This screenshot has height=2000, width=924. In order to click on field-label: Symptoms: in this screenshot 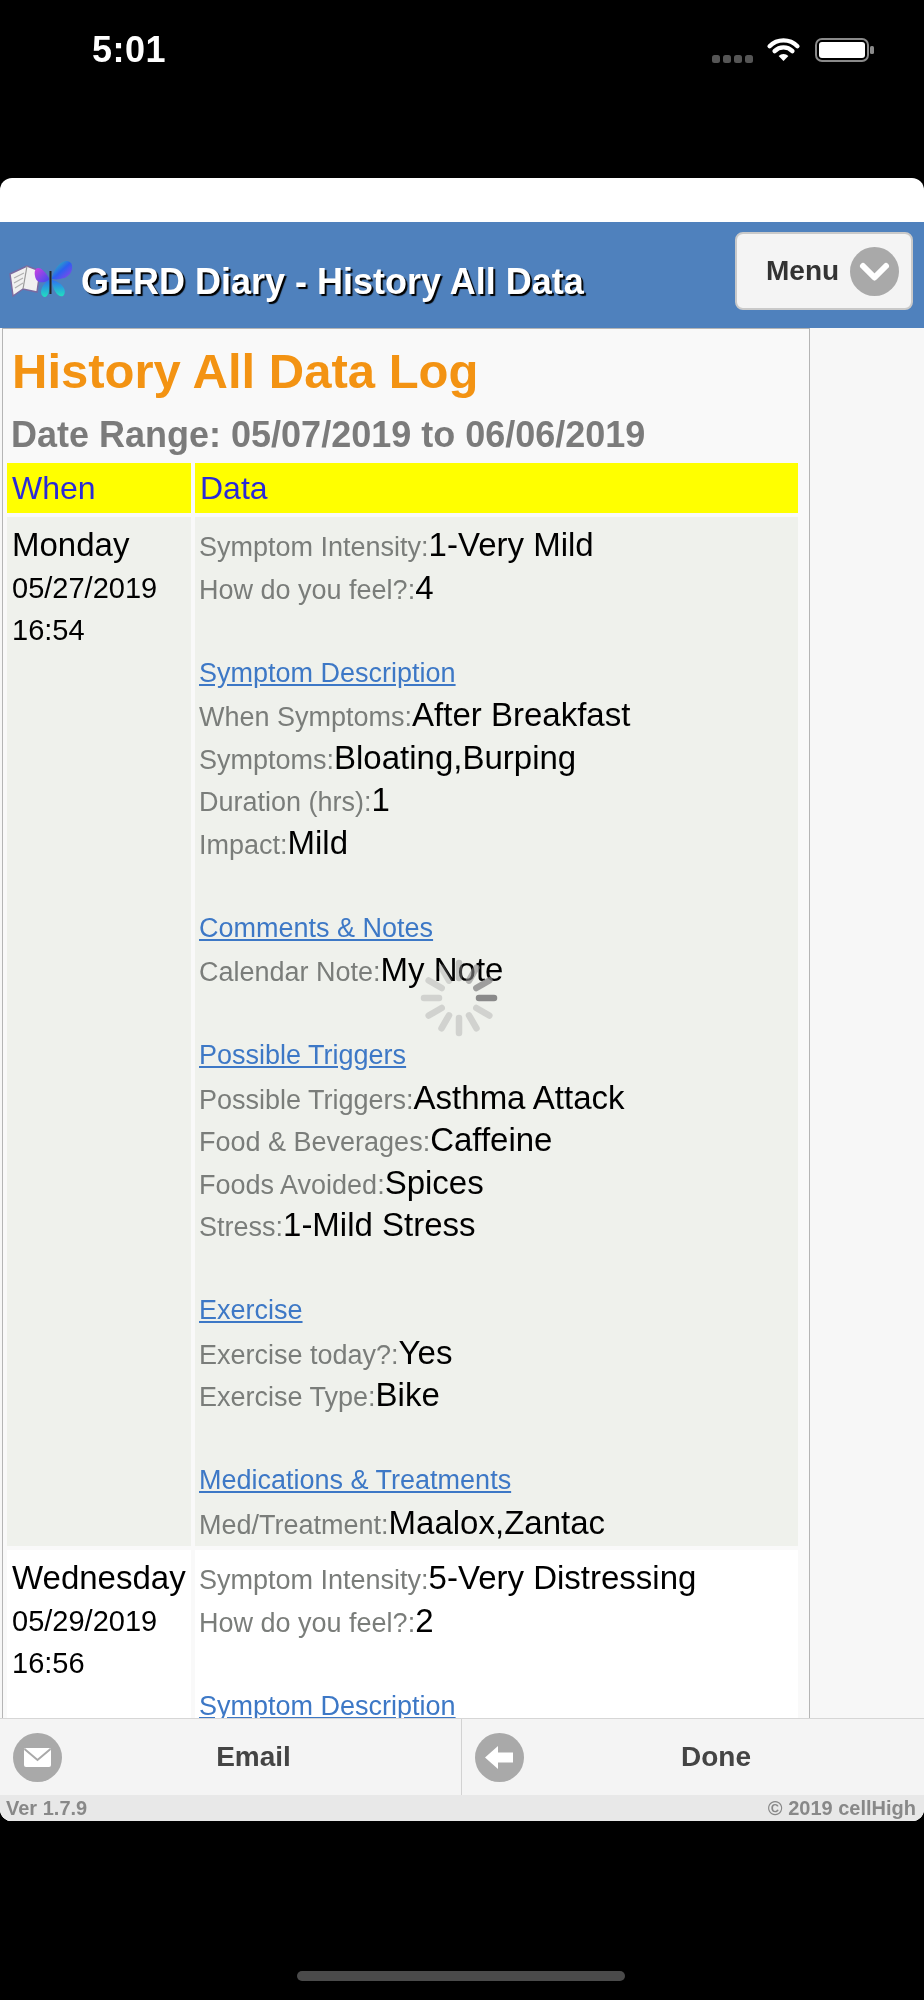, I will do `click(267, 759)`.